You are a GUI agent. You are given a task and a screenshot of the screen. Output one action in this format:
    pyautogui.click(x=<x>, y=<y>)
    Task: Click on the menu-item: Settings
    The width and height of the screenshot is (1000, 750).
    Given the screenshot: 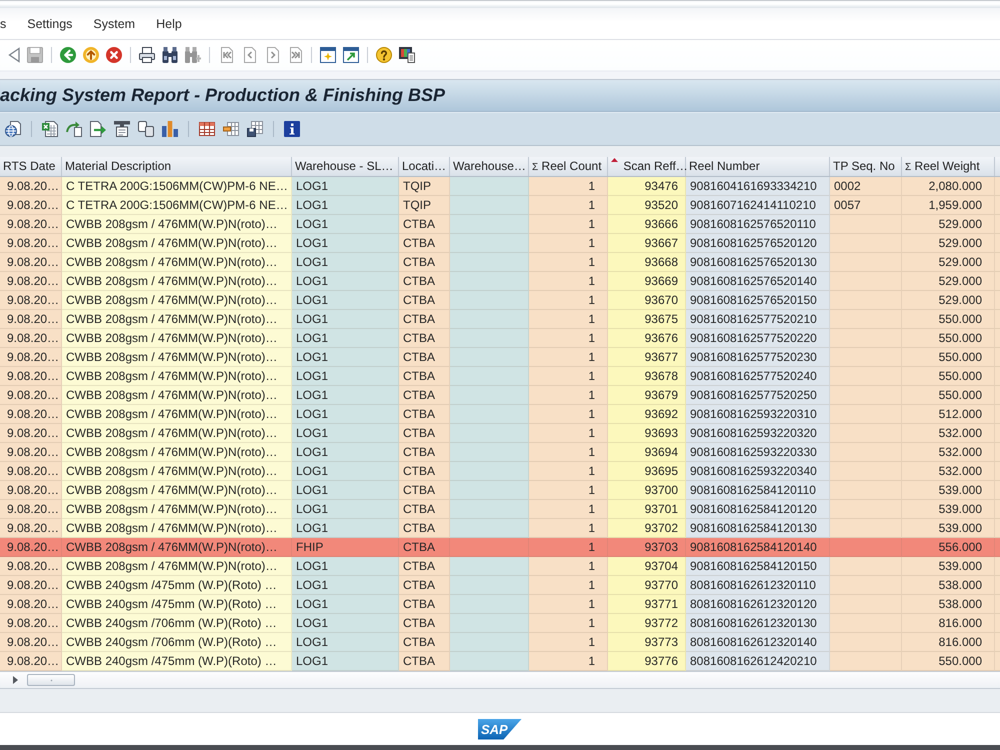 What is the action you would take?
    pyautogui.click(x=49, y=23)
    